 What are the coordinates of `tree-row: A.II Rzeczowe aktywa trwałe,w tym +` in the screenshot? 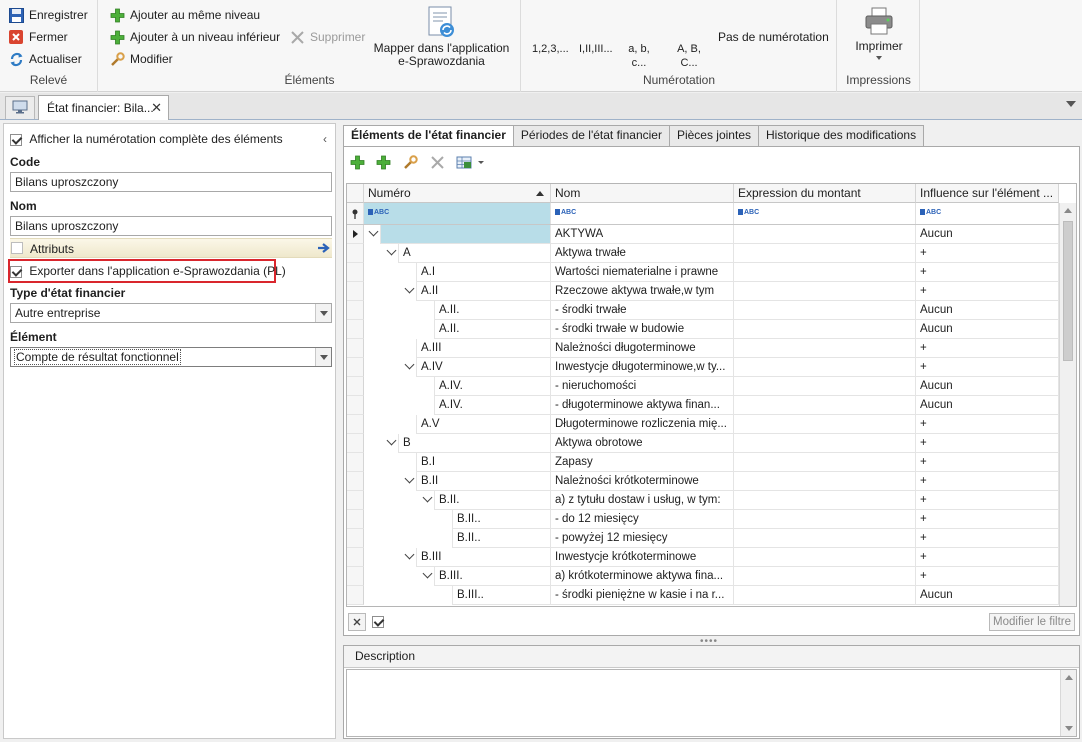 It's located at (703, 291).